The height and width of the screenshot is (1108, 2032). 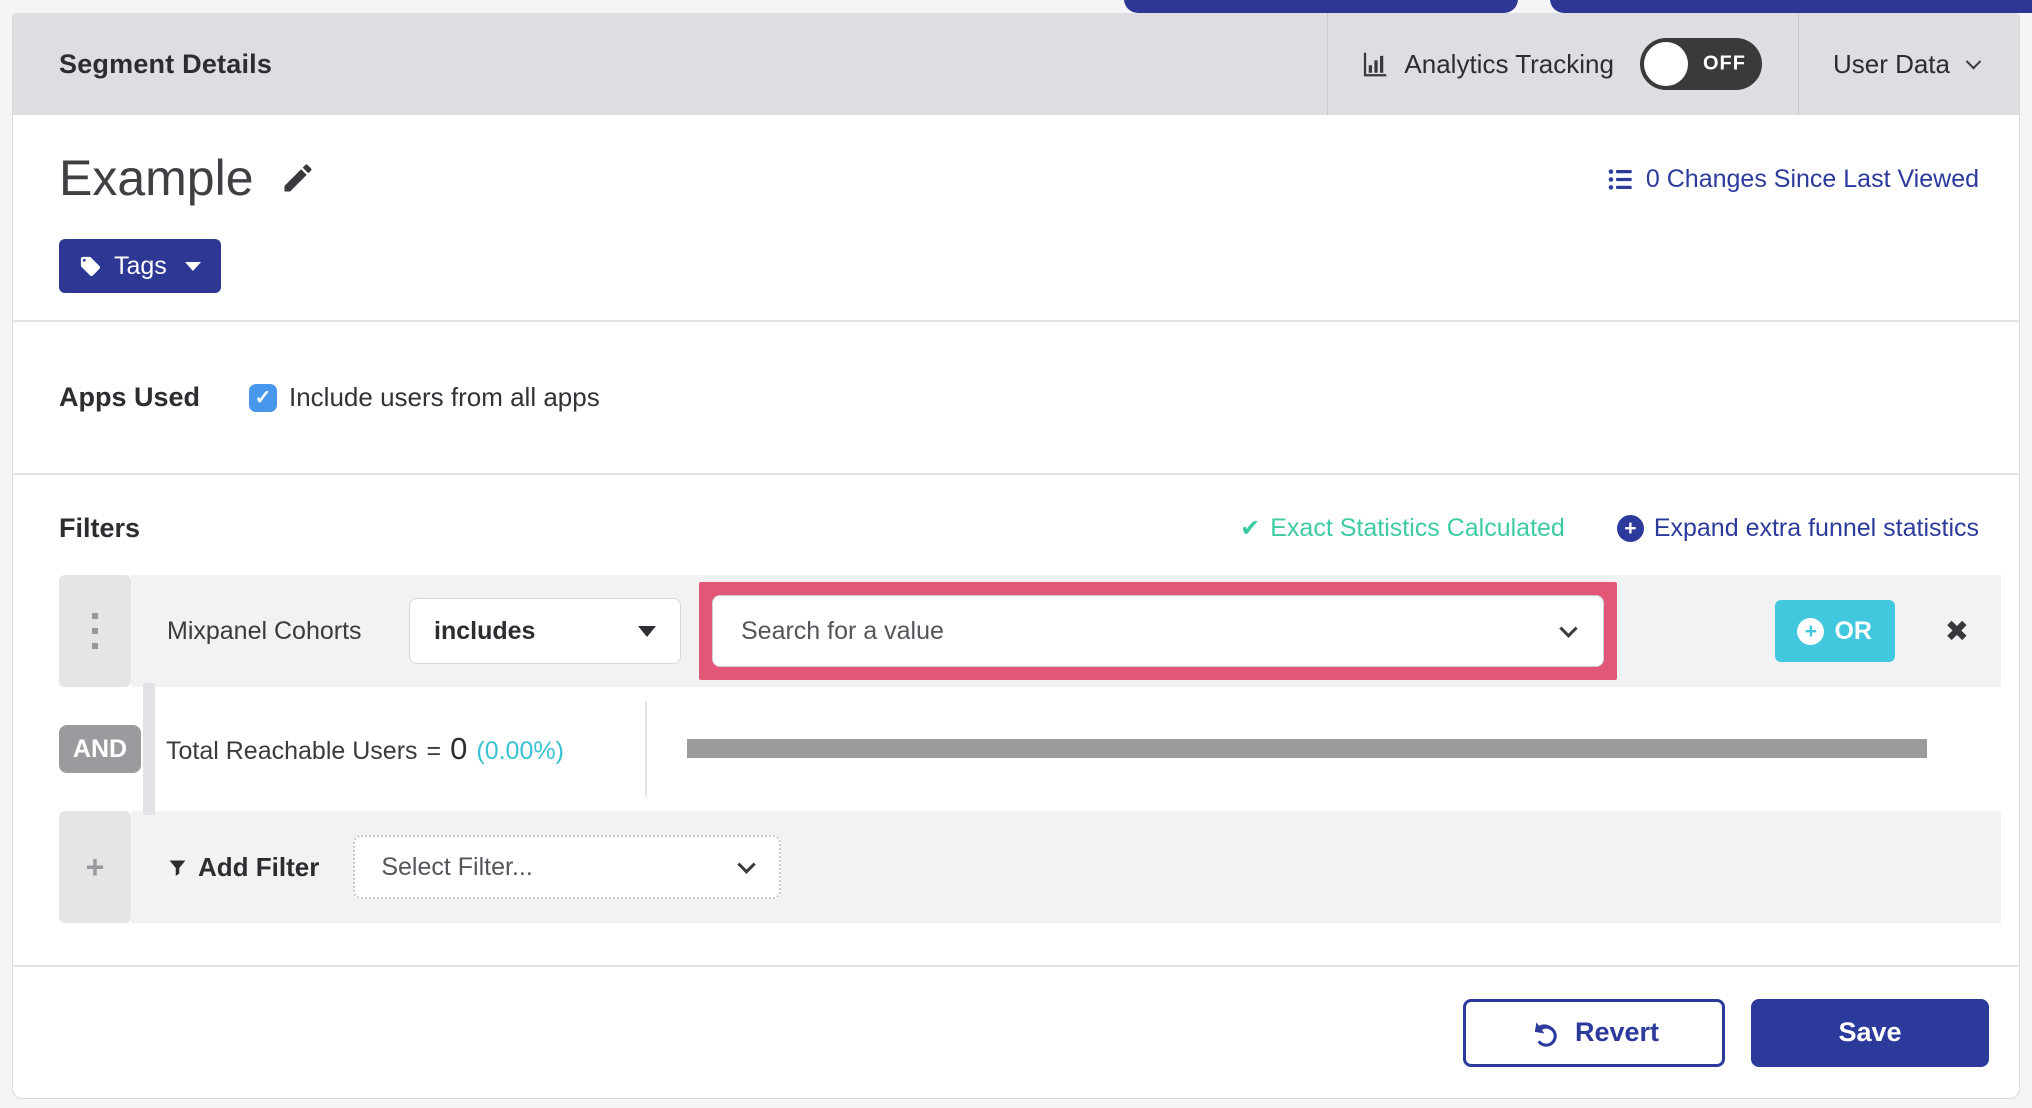 I want to click on tags-button: Tags, so click(x=140, y=266).